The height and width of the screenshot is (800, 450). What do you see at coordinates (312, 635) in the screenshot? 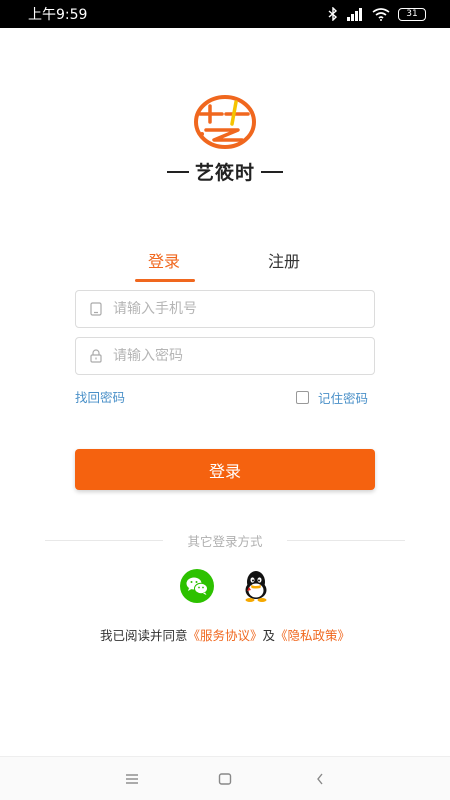
I see `privacy-policy-link: 《隐私政策》` at bounding box center [312, 635].